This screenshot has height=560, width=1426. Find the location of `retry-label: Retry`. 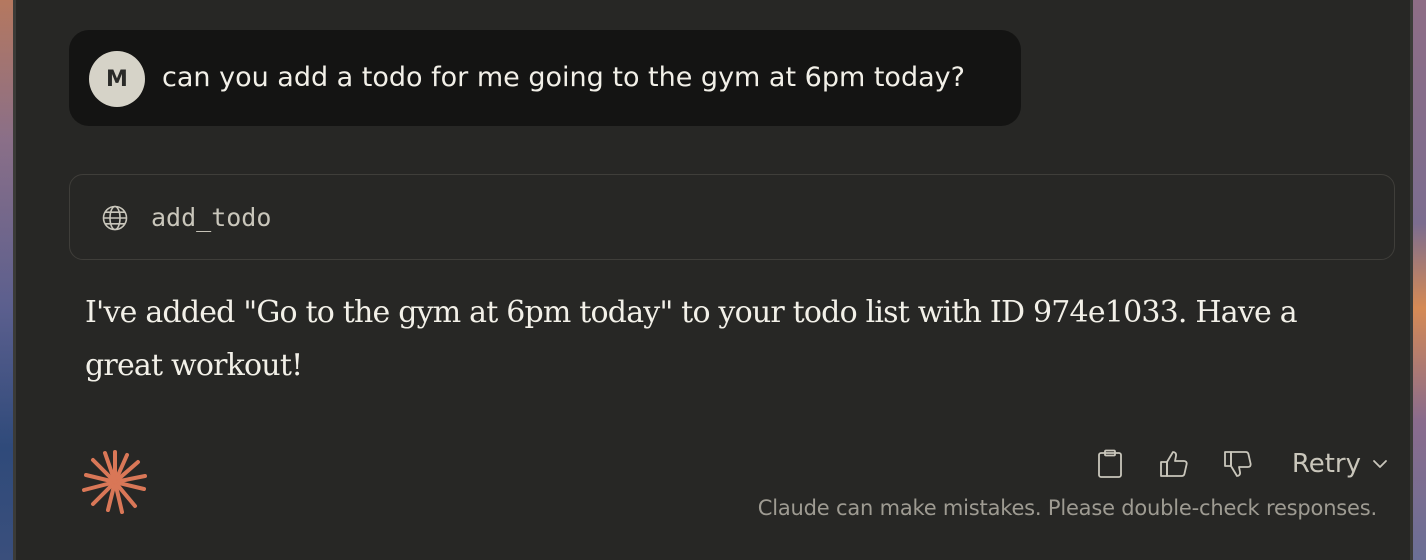

retry-label: Retry is located at coordinates (1326, 464).